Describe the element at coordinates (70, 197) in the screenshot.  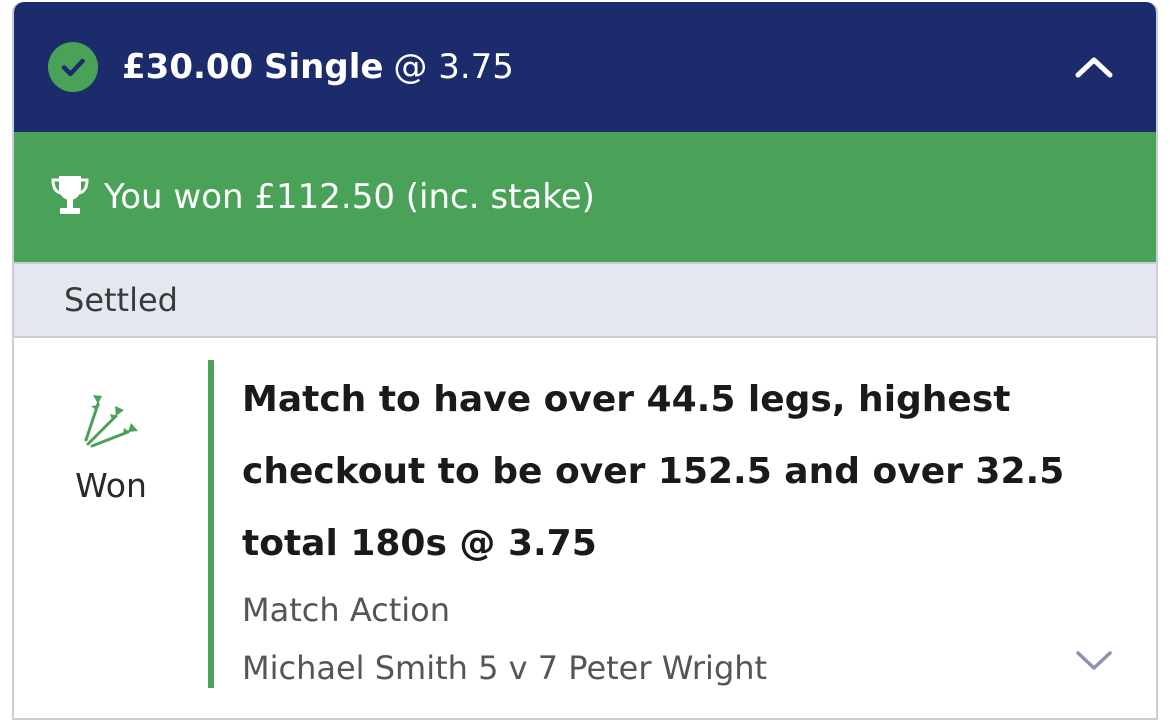
I see `trophy-icon` at that location.